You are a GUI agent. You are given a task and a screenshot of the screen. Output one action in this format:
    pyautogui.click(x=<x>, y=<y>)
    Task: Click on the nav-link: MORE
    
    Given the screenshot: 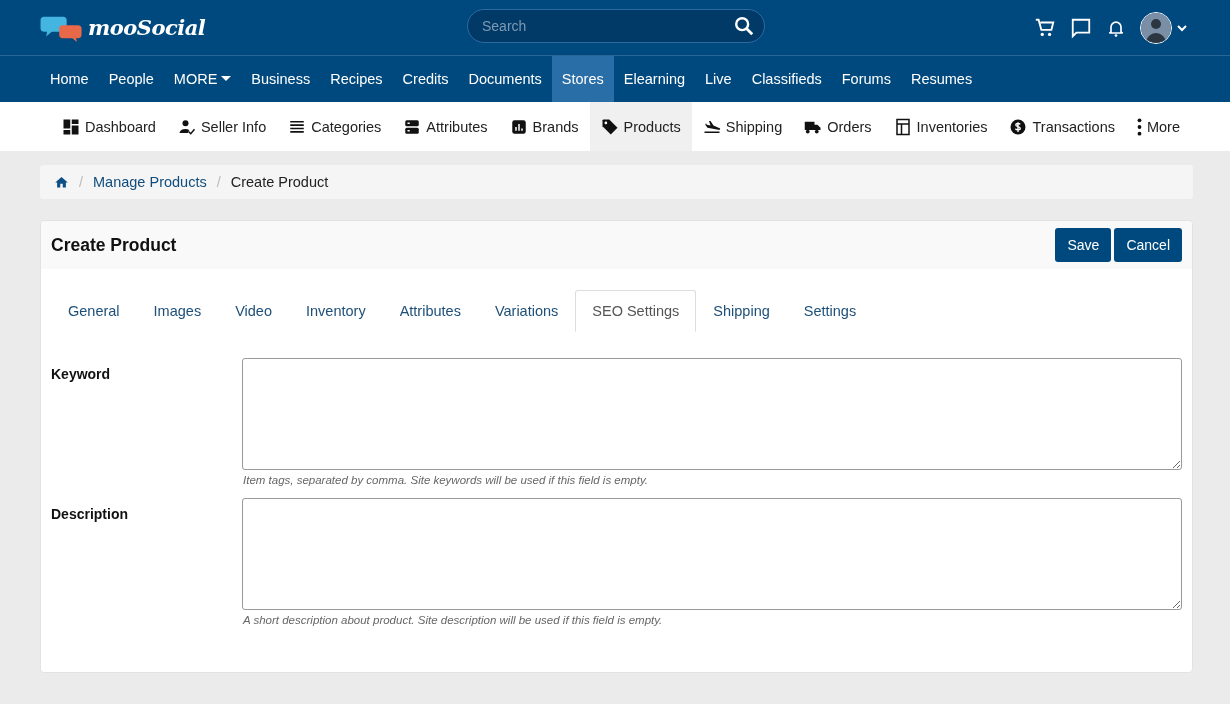 What is the action you would take?
    pyautogui.click(x=202, y=79)
    